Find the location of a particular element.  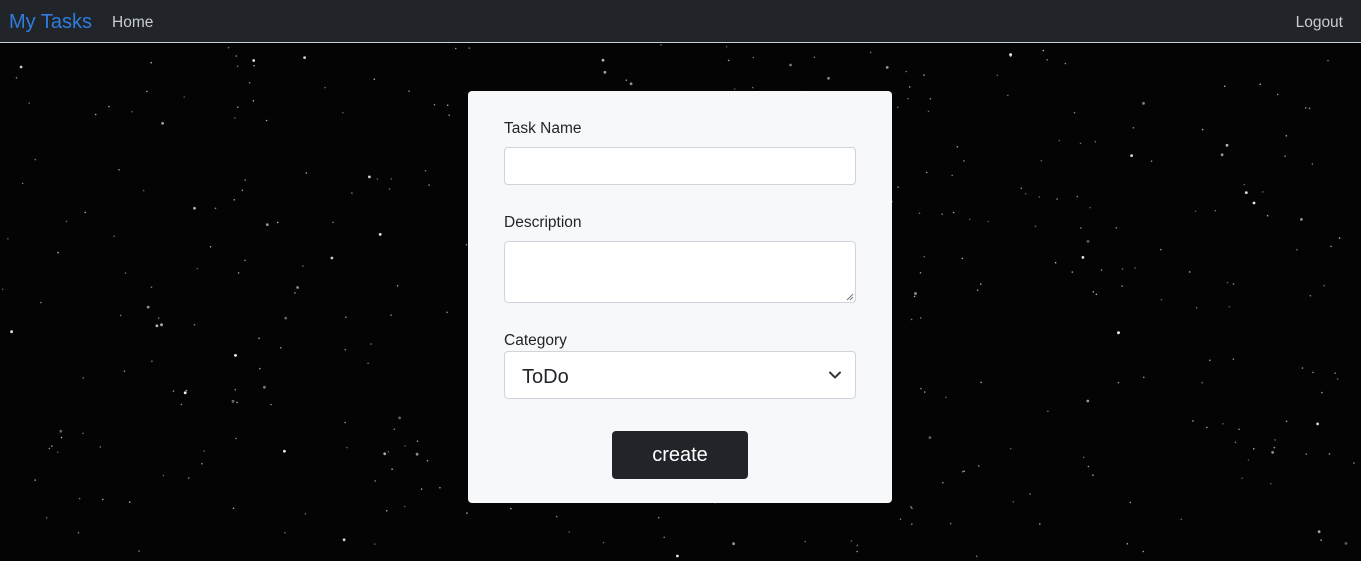

nav-logout-link: Logout is located at coordinates (1319, 22).